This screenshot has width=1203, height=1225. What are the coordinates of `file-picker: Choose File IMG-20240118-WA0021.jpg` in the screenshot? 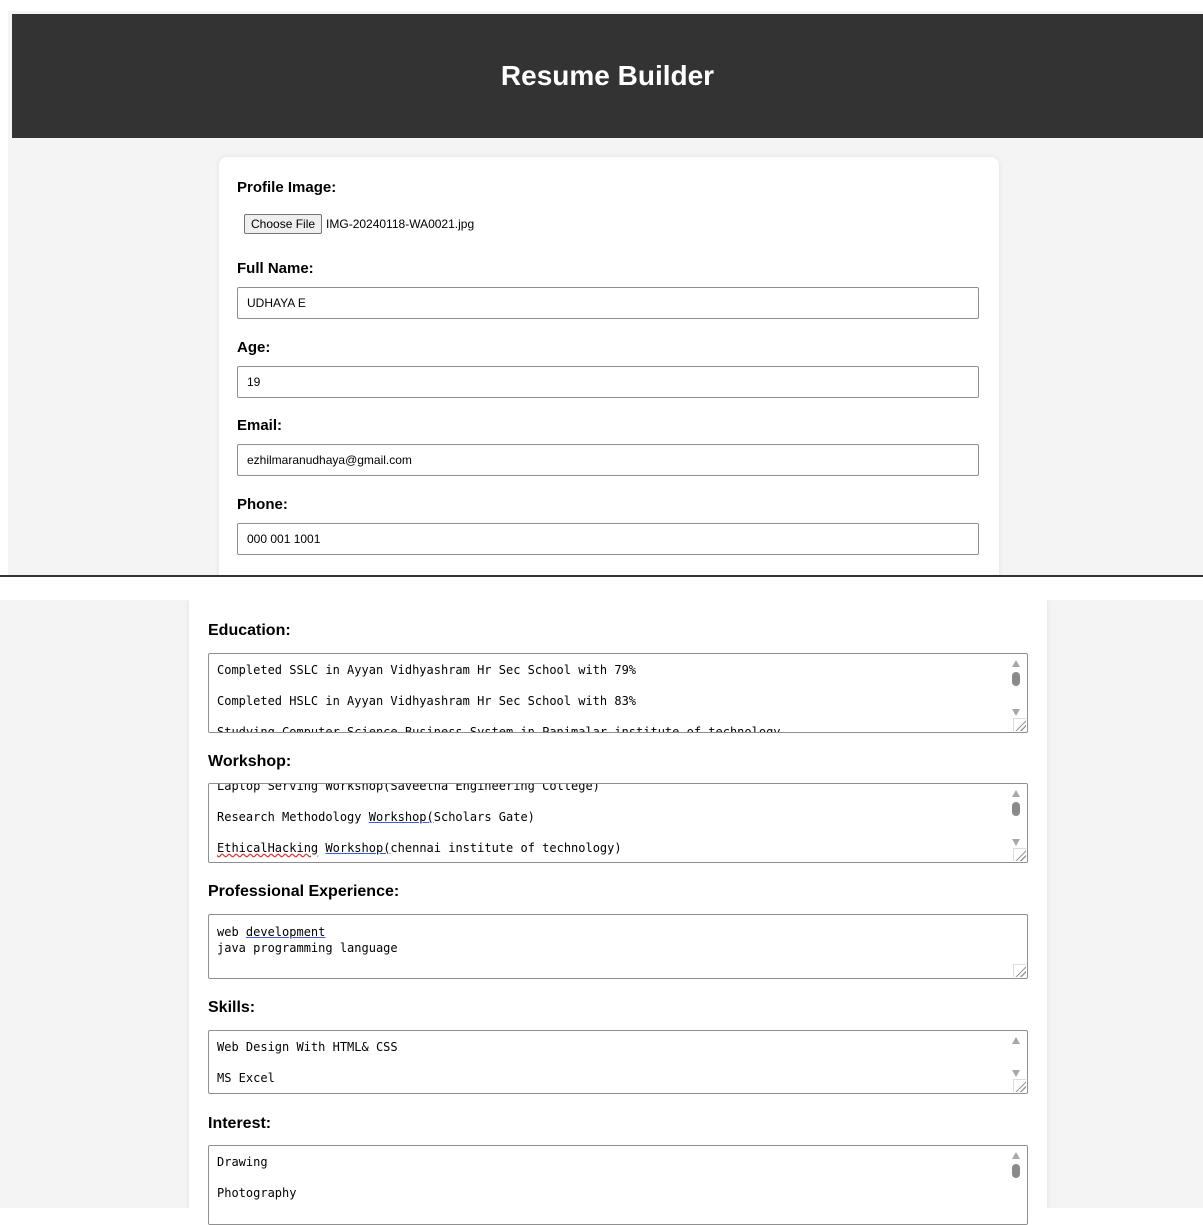 It's located at (359, 224).